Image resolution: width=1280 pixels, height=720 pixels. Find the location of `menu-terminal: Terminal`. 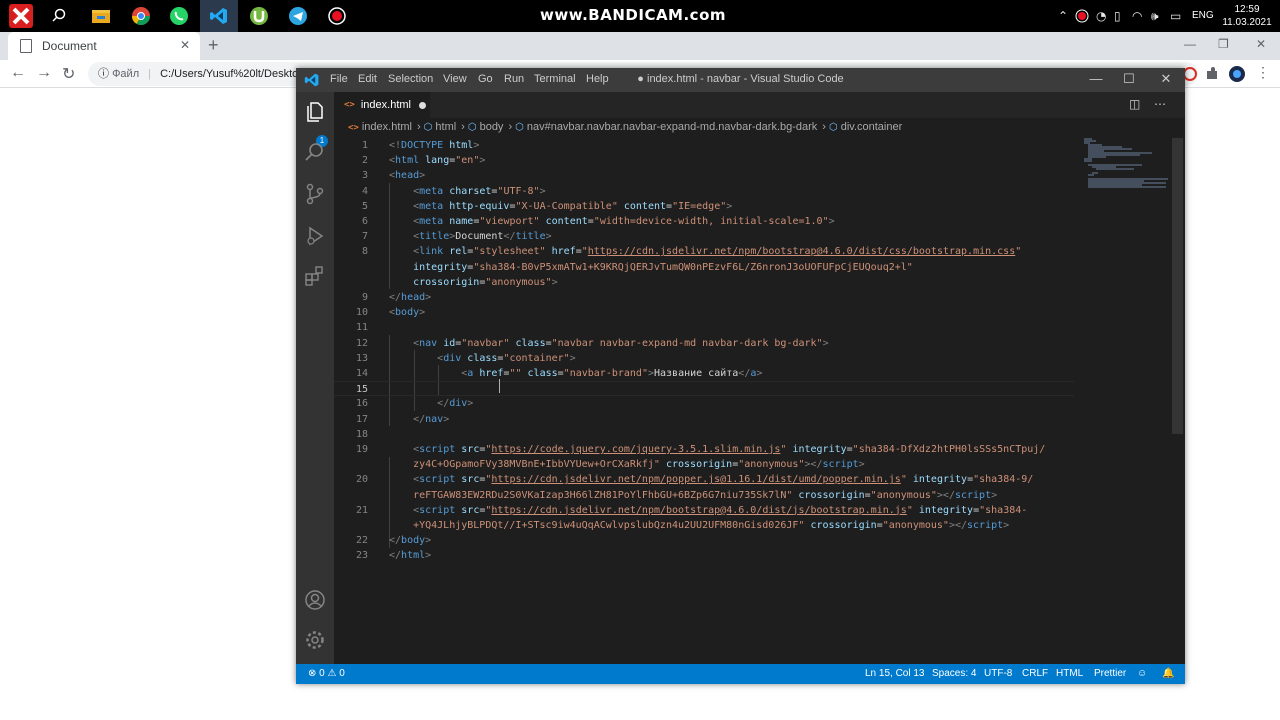

menu-terminal: Terminal is located at coordinates (555, 79).